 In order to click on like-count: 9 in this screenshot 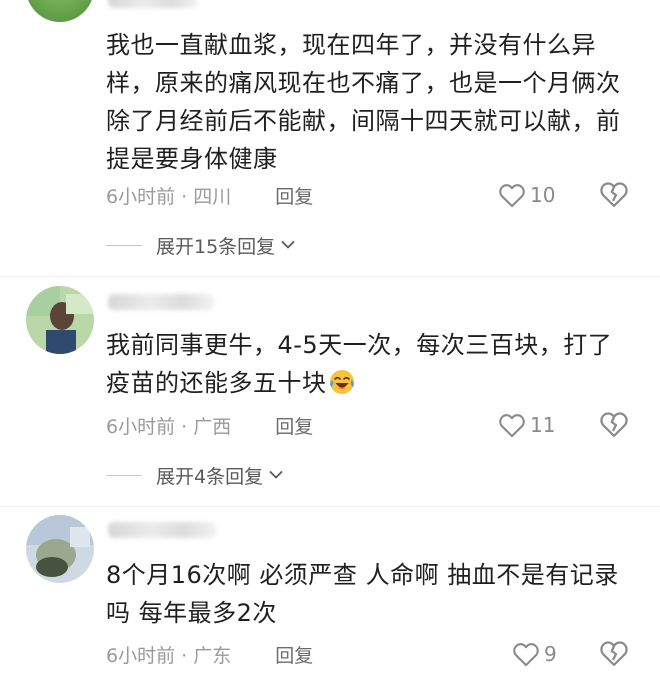, I will do `click(550, 654)`.